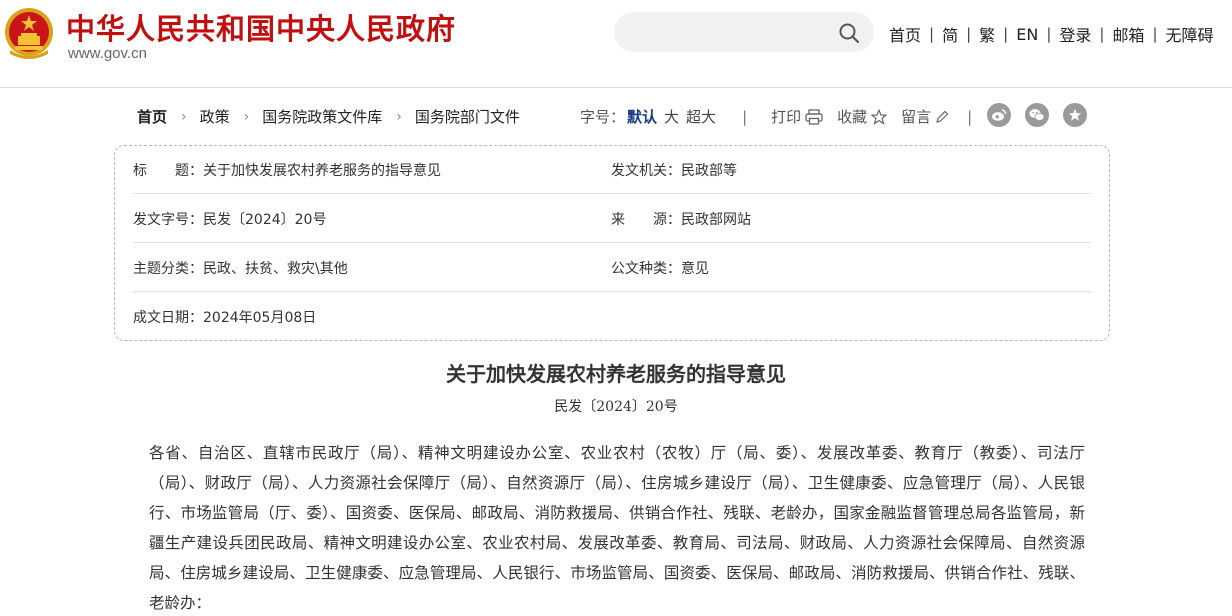 The width and height of the screenshot is (1232, 616). What do you see at coordinates (849, 33) in the screenshot?
I see `search-icon` at bounding box center [849, 33].